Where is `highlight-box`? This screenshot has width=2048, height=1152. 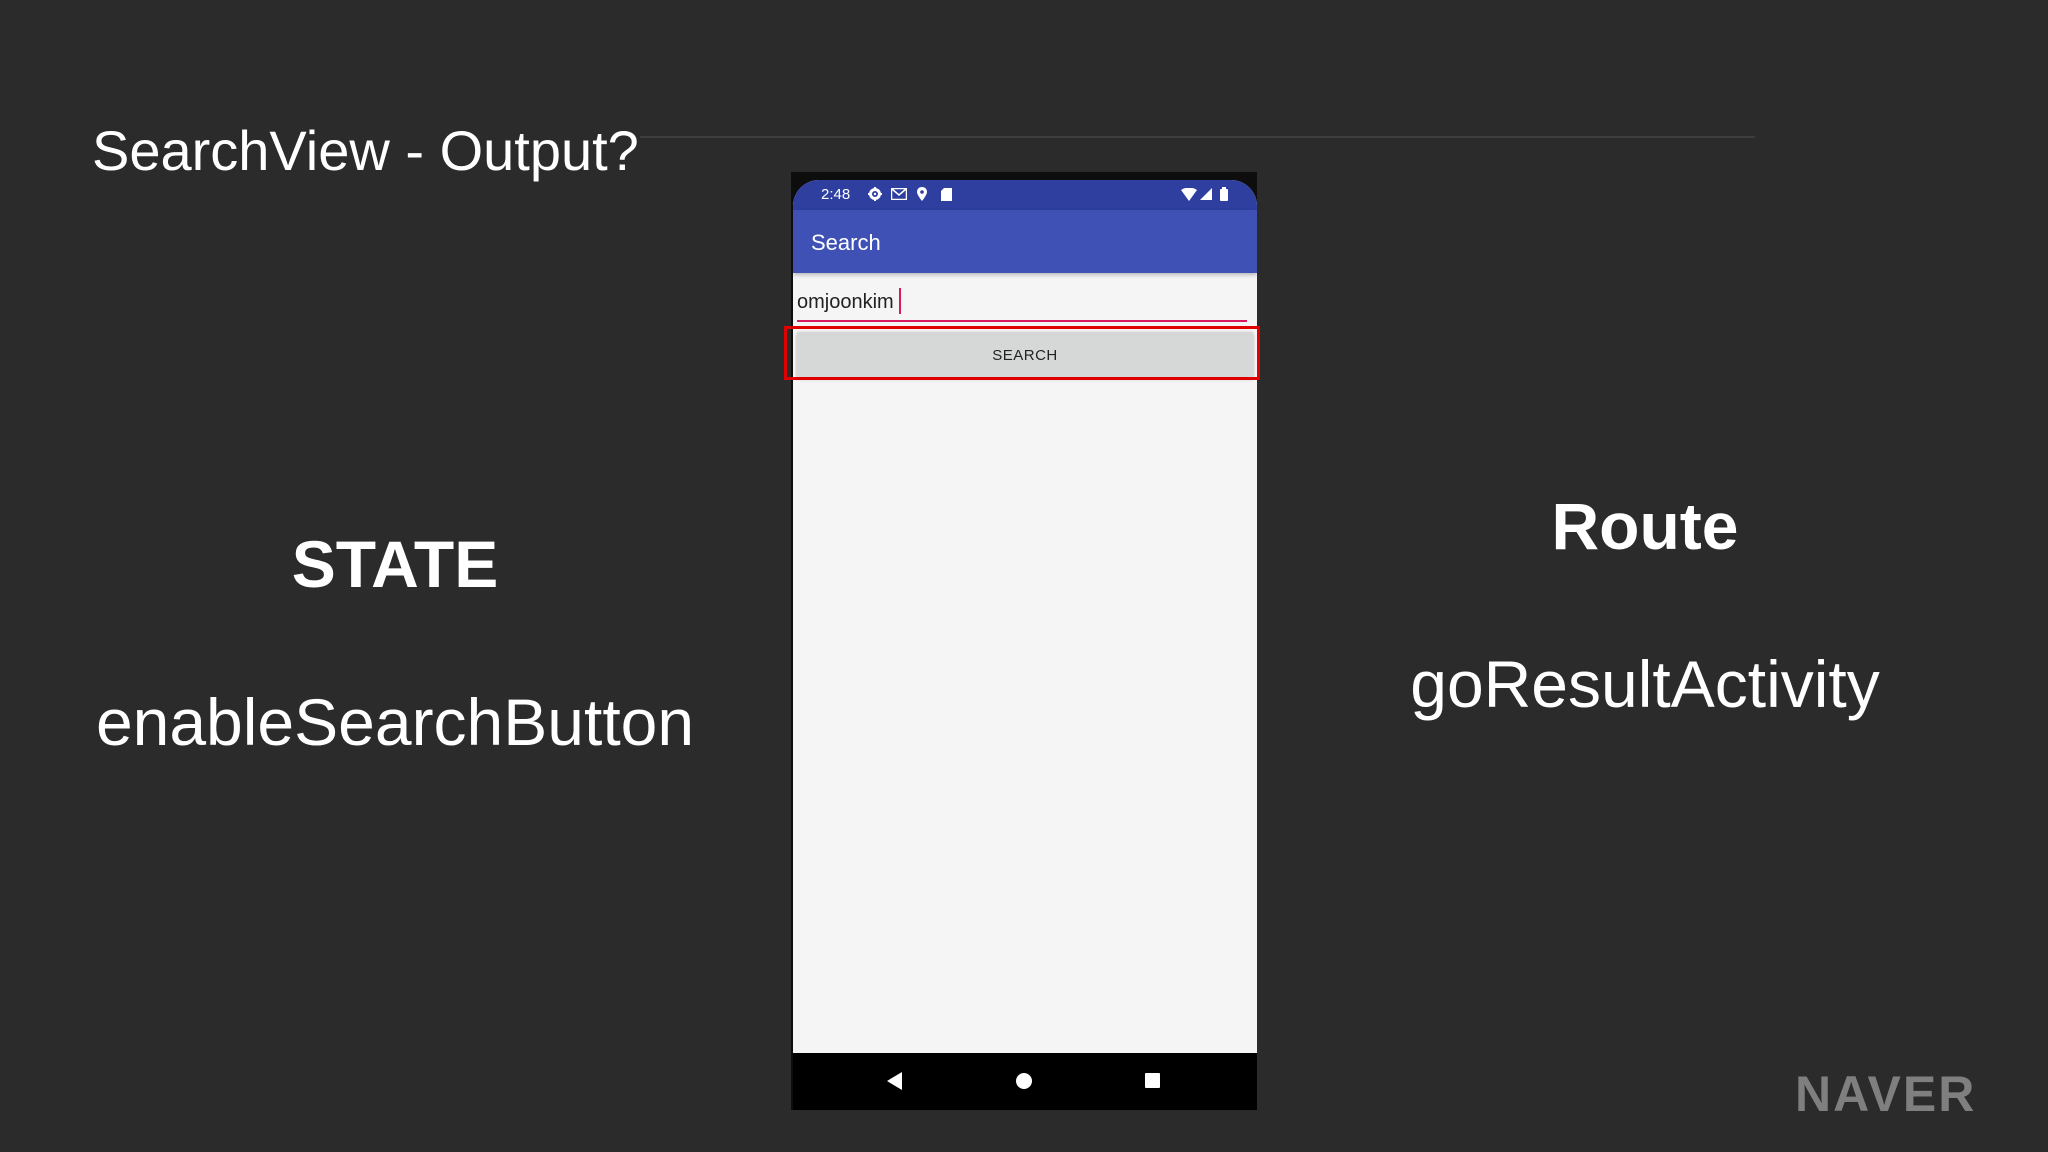
highlight-box is located at coordinates (1022, 353).